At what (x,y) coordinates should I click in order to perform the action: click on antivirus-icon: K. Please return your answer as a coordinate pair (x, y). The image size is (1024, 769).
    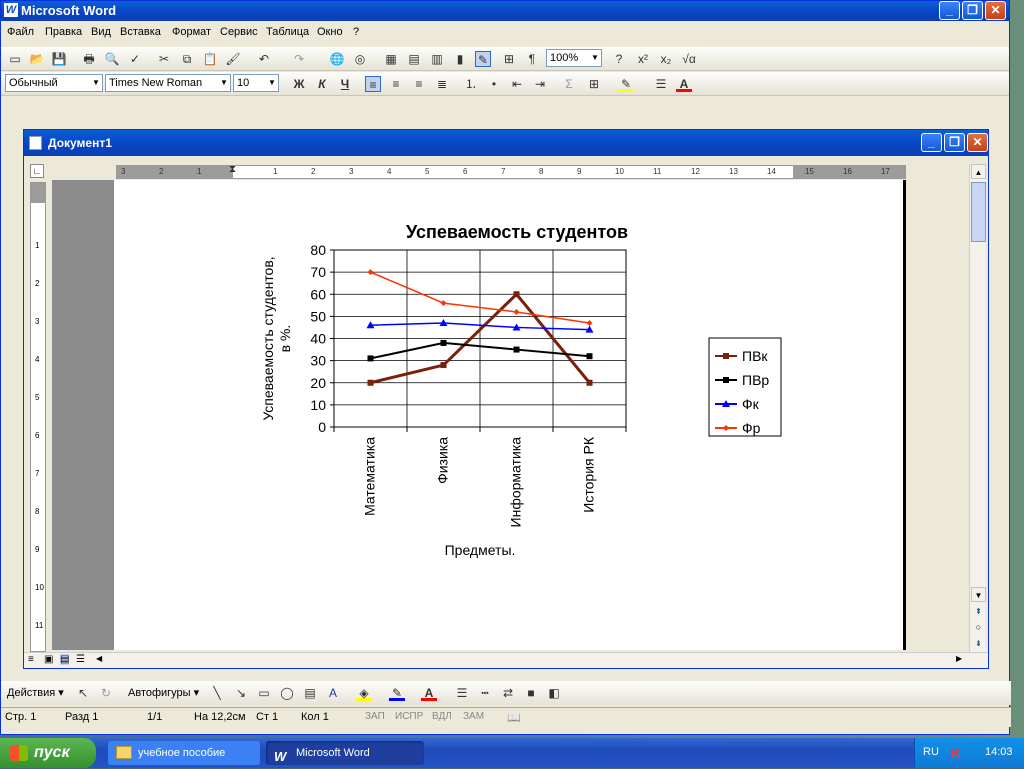
    Looking at the image, I should click on (956, 753).